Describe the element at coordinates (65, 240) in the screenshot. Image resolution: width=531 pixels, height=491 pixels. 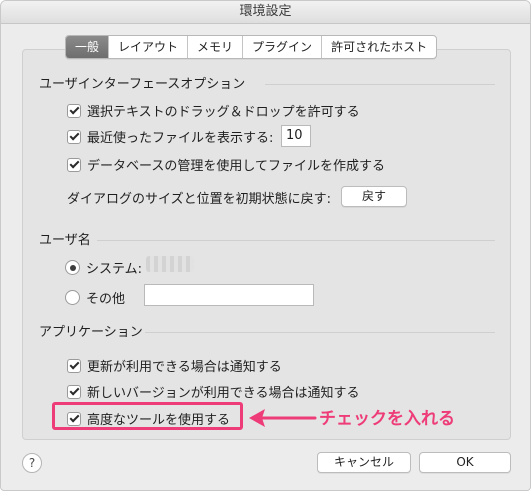
I see `section-title-username: ユーザ名` at that location.